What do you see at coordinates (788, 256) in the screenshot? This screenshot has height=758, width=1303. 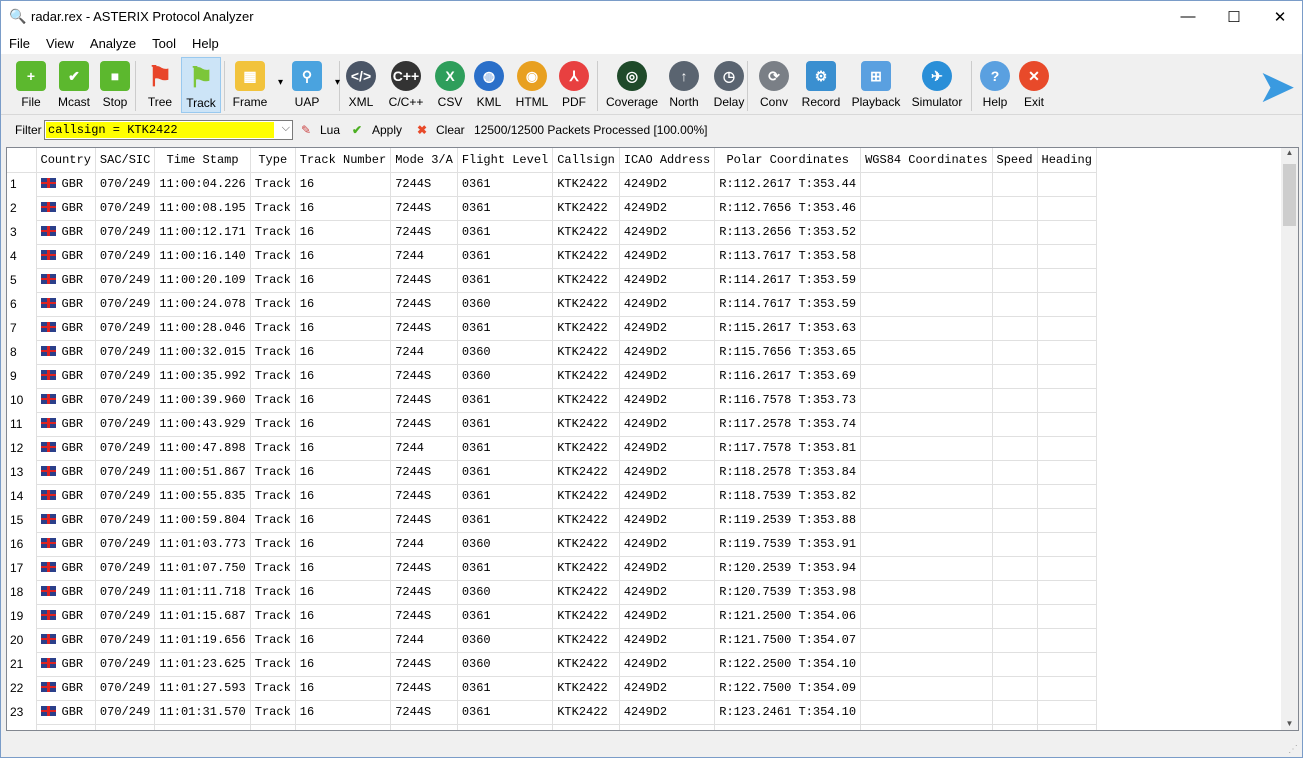 I see `cell-polar-coordinates: R:113.7617 T:353.58` at bounding box center [788, 256].